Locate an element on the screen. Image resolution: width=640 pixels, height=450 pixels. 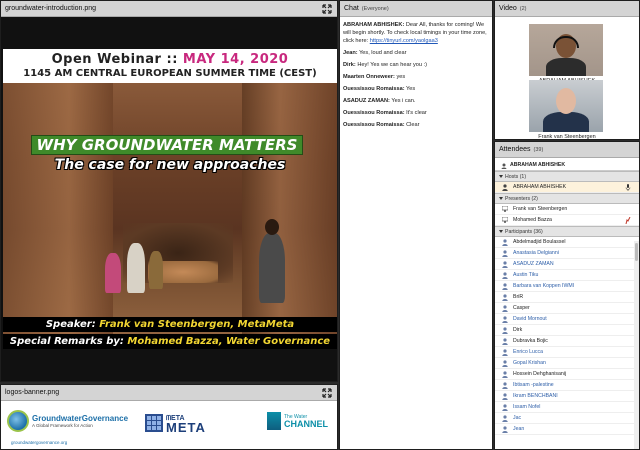
chat-message: ASADUZ ZAMAN: Yes i can. is located at coordinates (416, 101).